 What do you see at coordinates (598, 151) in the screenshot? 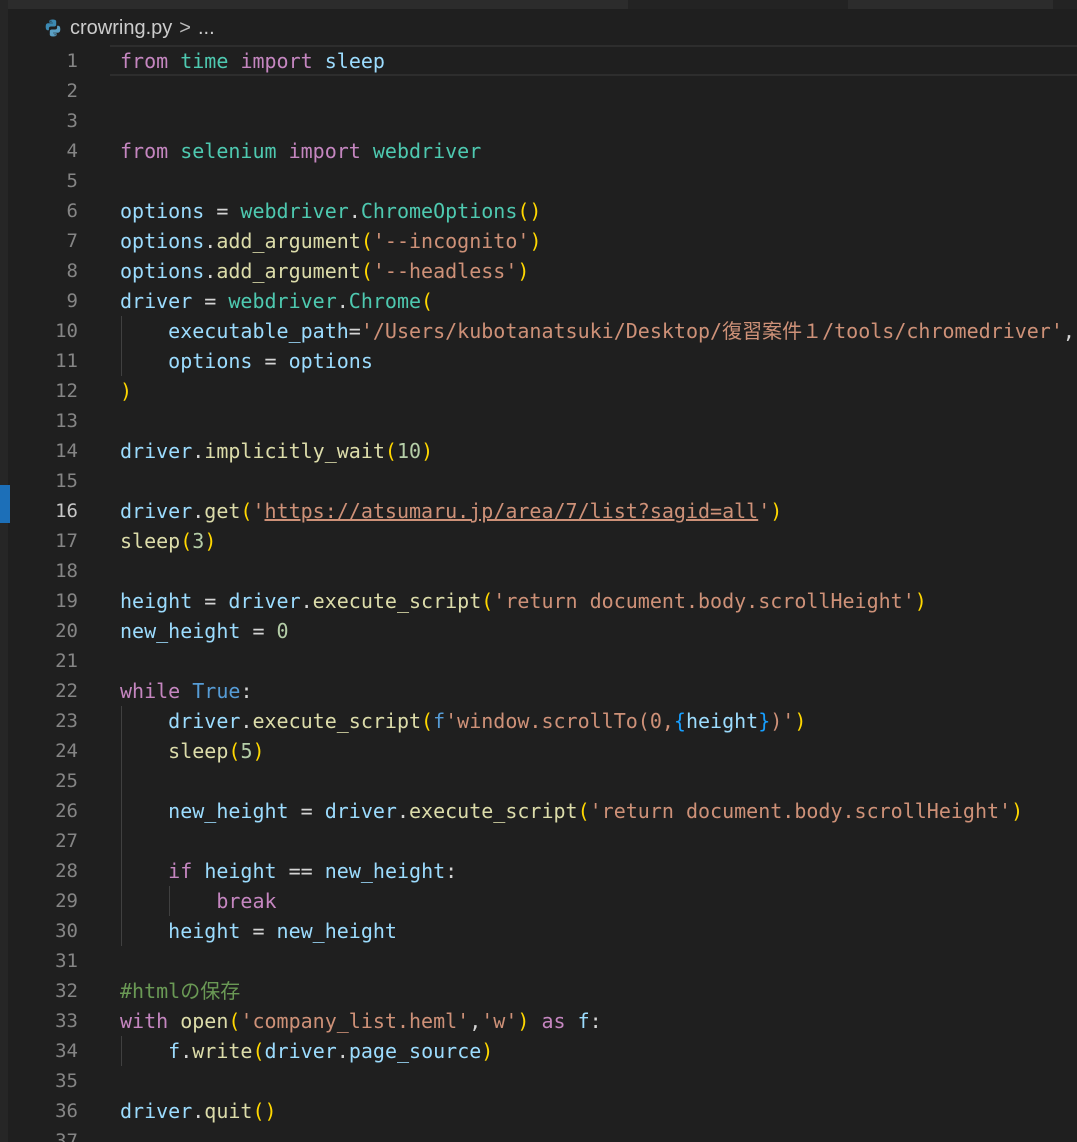
I see `code-line: from selenium import webdriver` at bounding box center [598, 151].